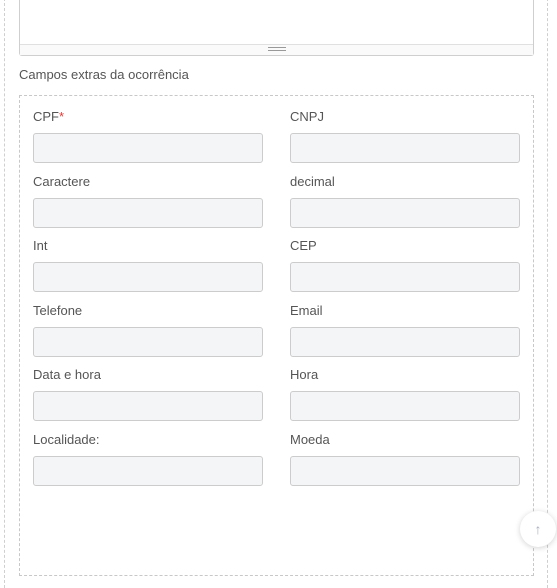 This screenshot has width=557, height=588. I want to click on field-label-cpf: CPF*, so click(49, 116).